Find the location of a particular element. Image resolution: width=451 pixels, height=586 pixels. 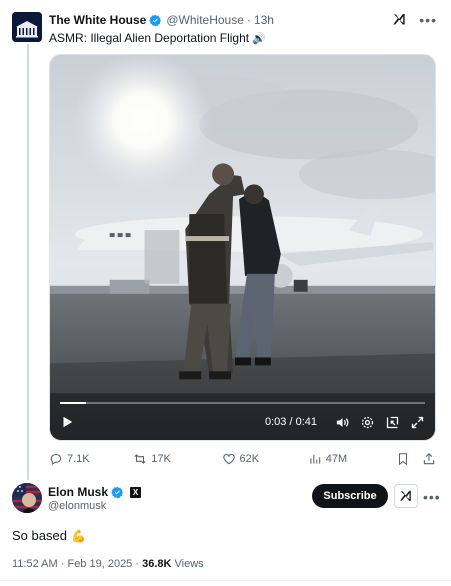

main-author-name: Elon Musk is located at coordinates (78, 492).